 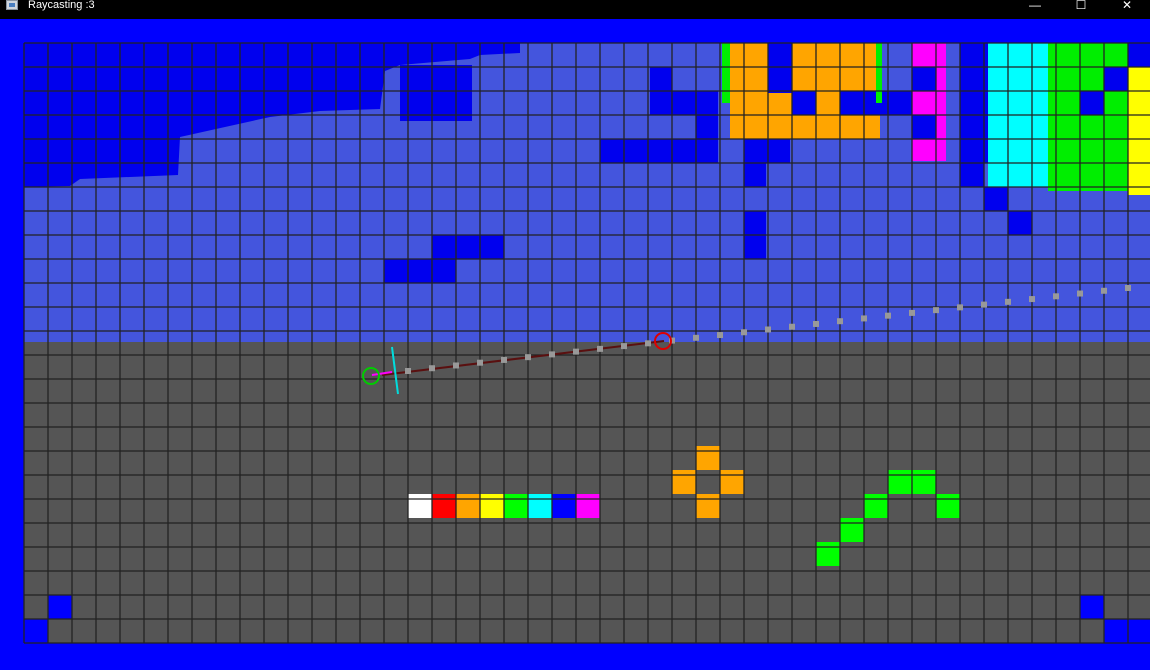 What do you see at coordinates (1055, 119) in the screenshot?
I see `color-wall-block-right` at bounding box center [1055, 119].